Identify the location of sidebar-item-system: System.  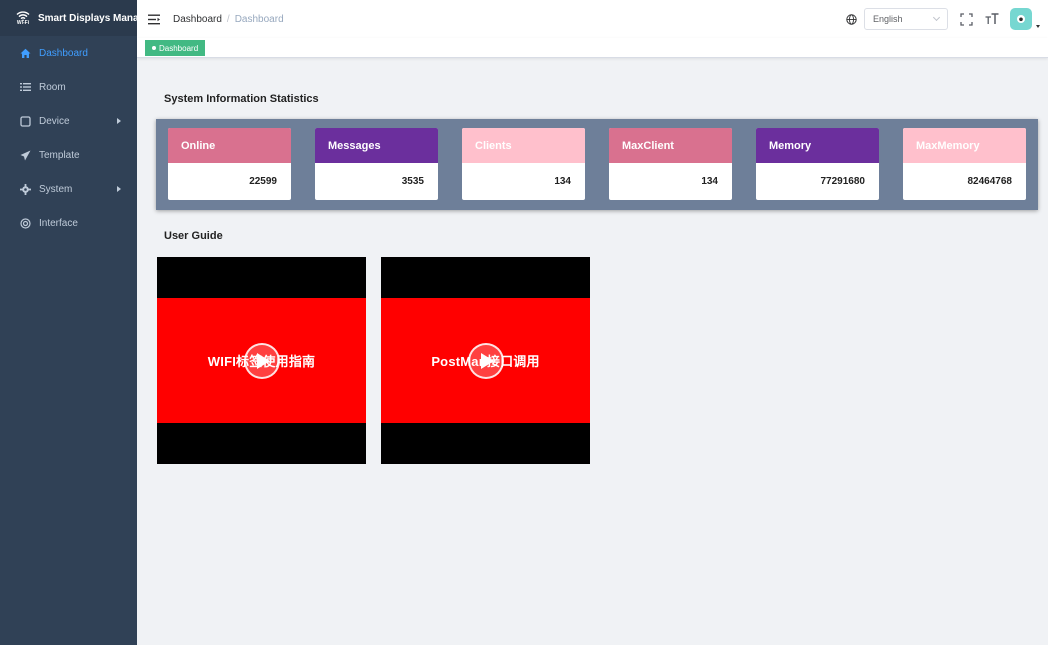
(68, 189).